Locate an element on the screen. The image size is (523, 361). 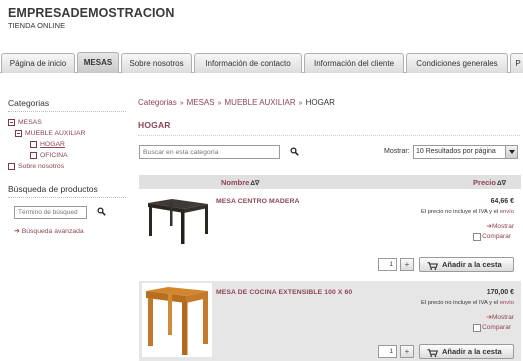
category-item-sobre-nosotros: Sobre nosotros is located at coordinates (67, 166).